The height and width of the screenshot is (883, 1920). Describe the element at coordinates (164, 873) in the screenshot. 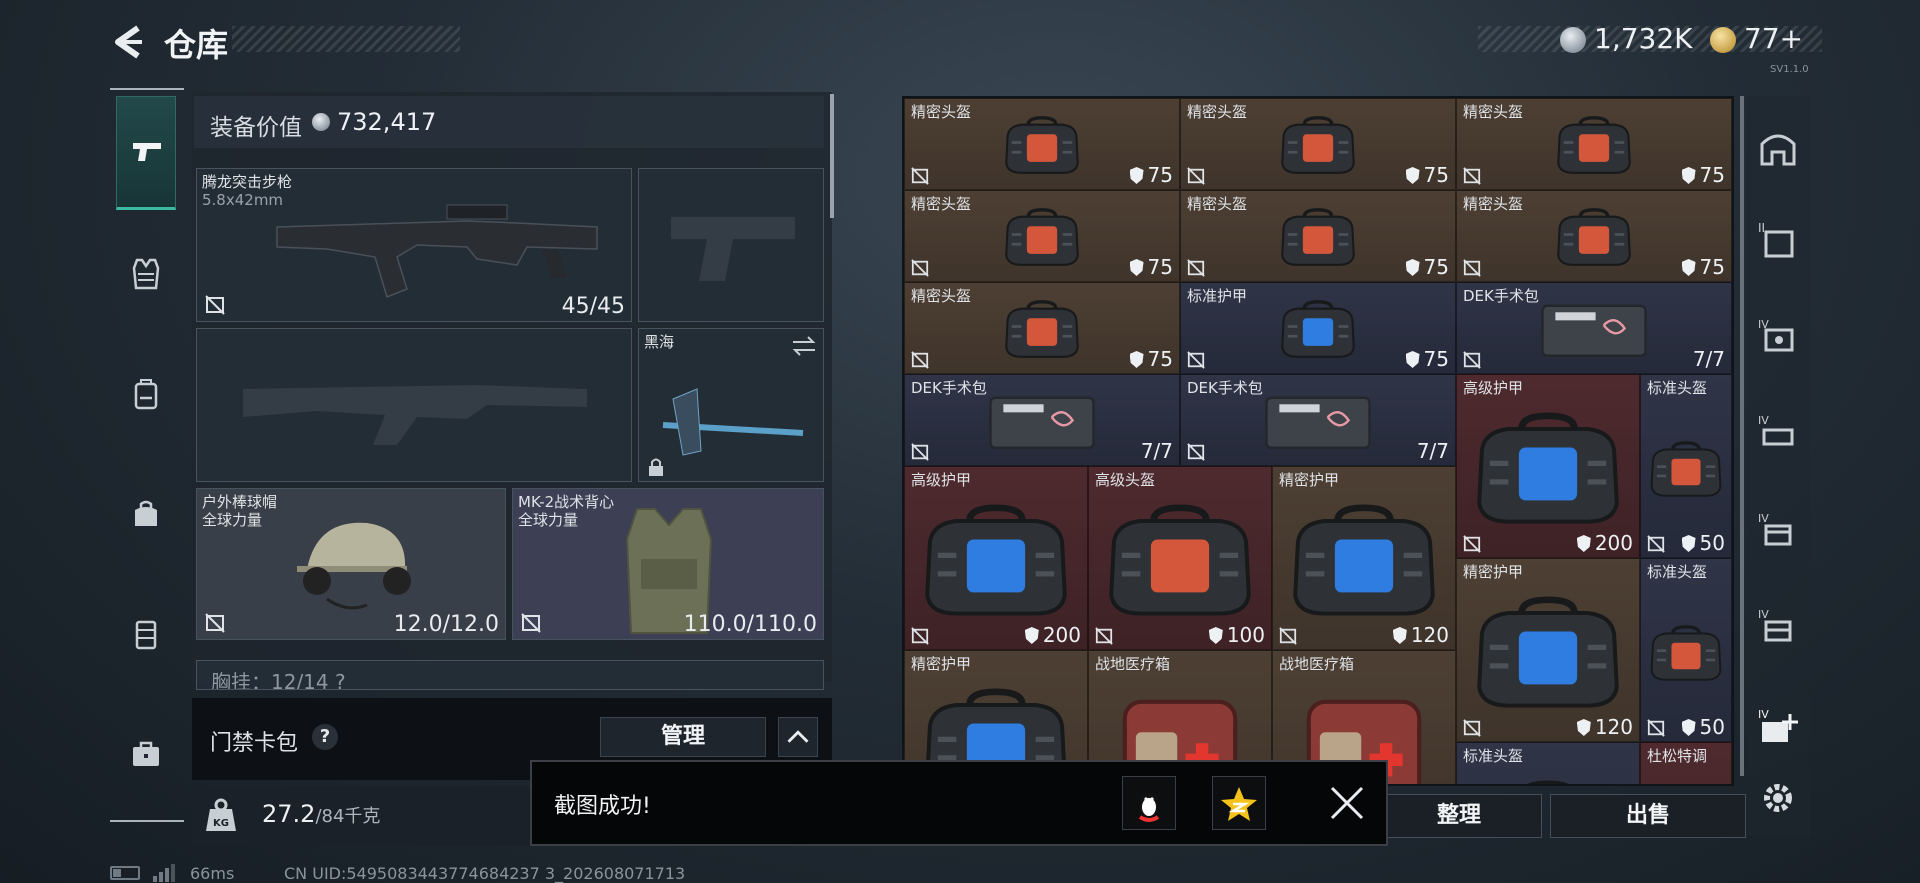

I see `signal-icon` at that location.